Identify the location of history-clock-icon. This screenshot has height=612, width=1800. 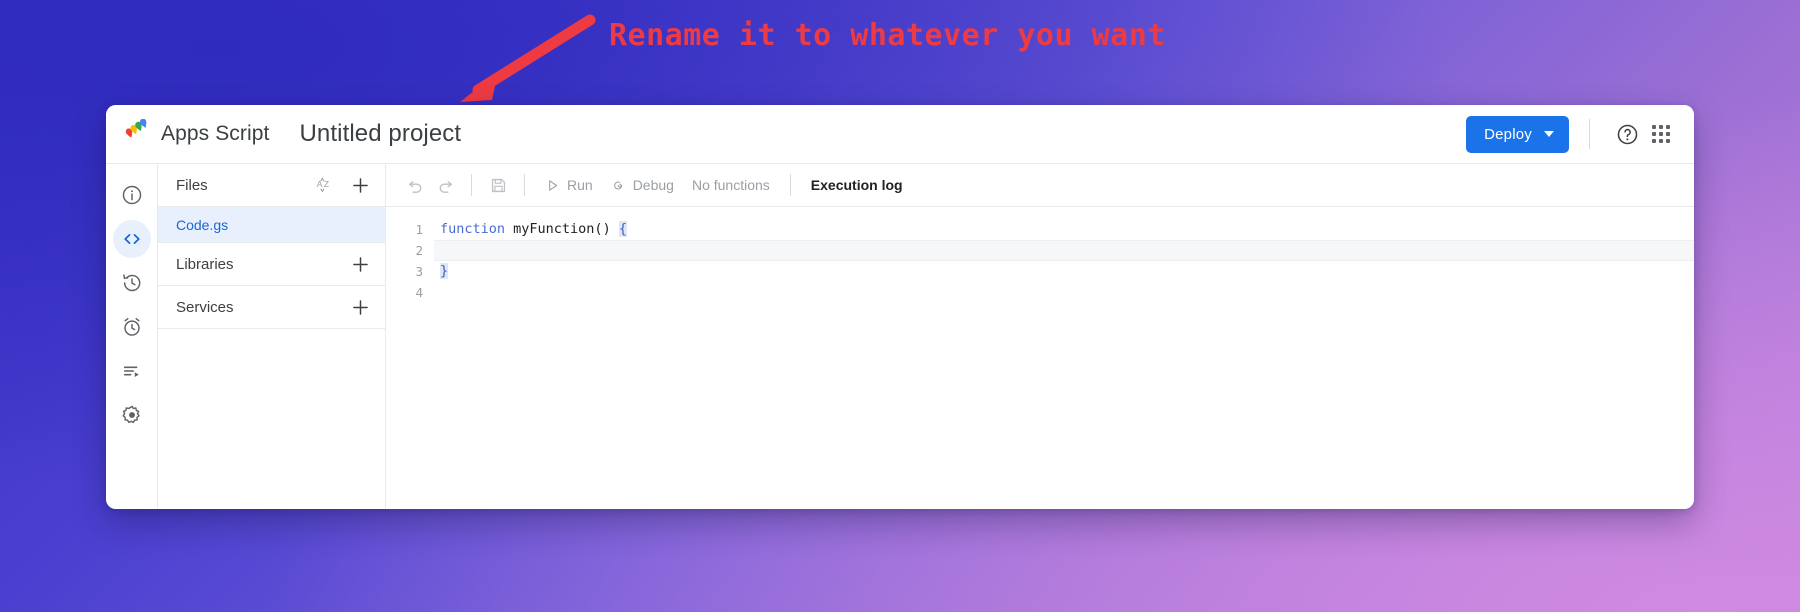
(131, 283).